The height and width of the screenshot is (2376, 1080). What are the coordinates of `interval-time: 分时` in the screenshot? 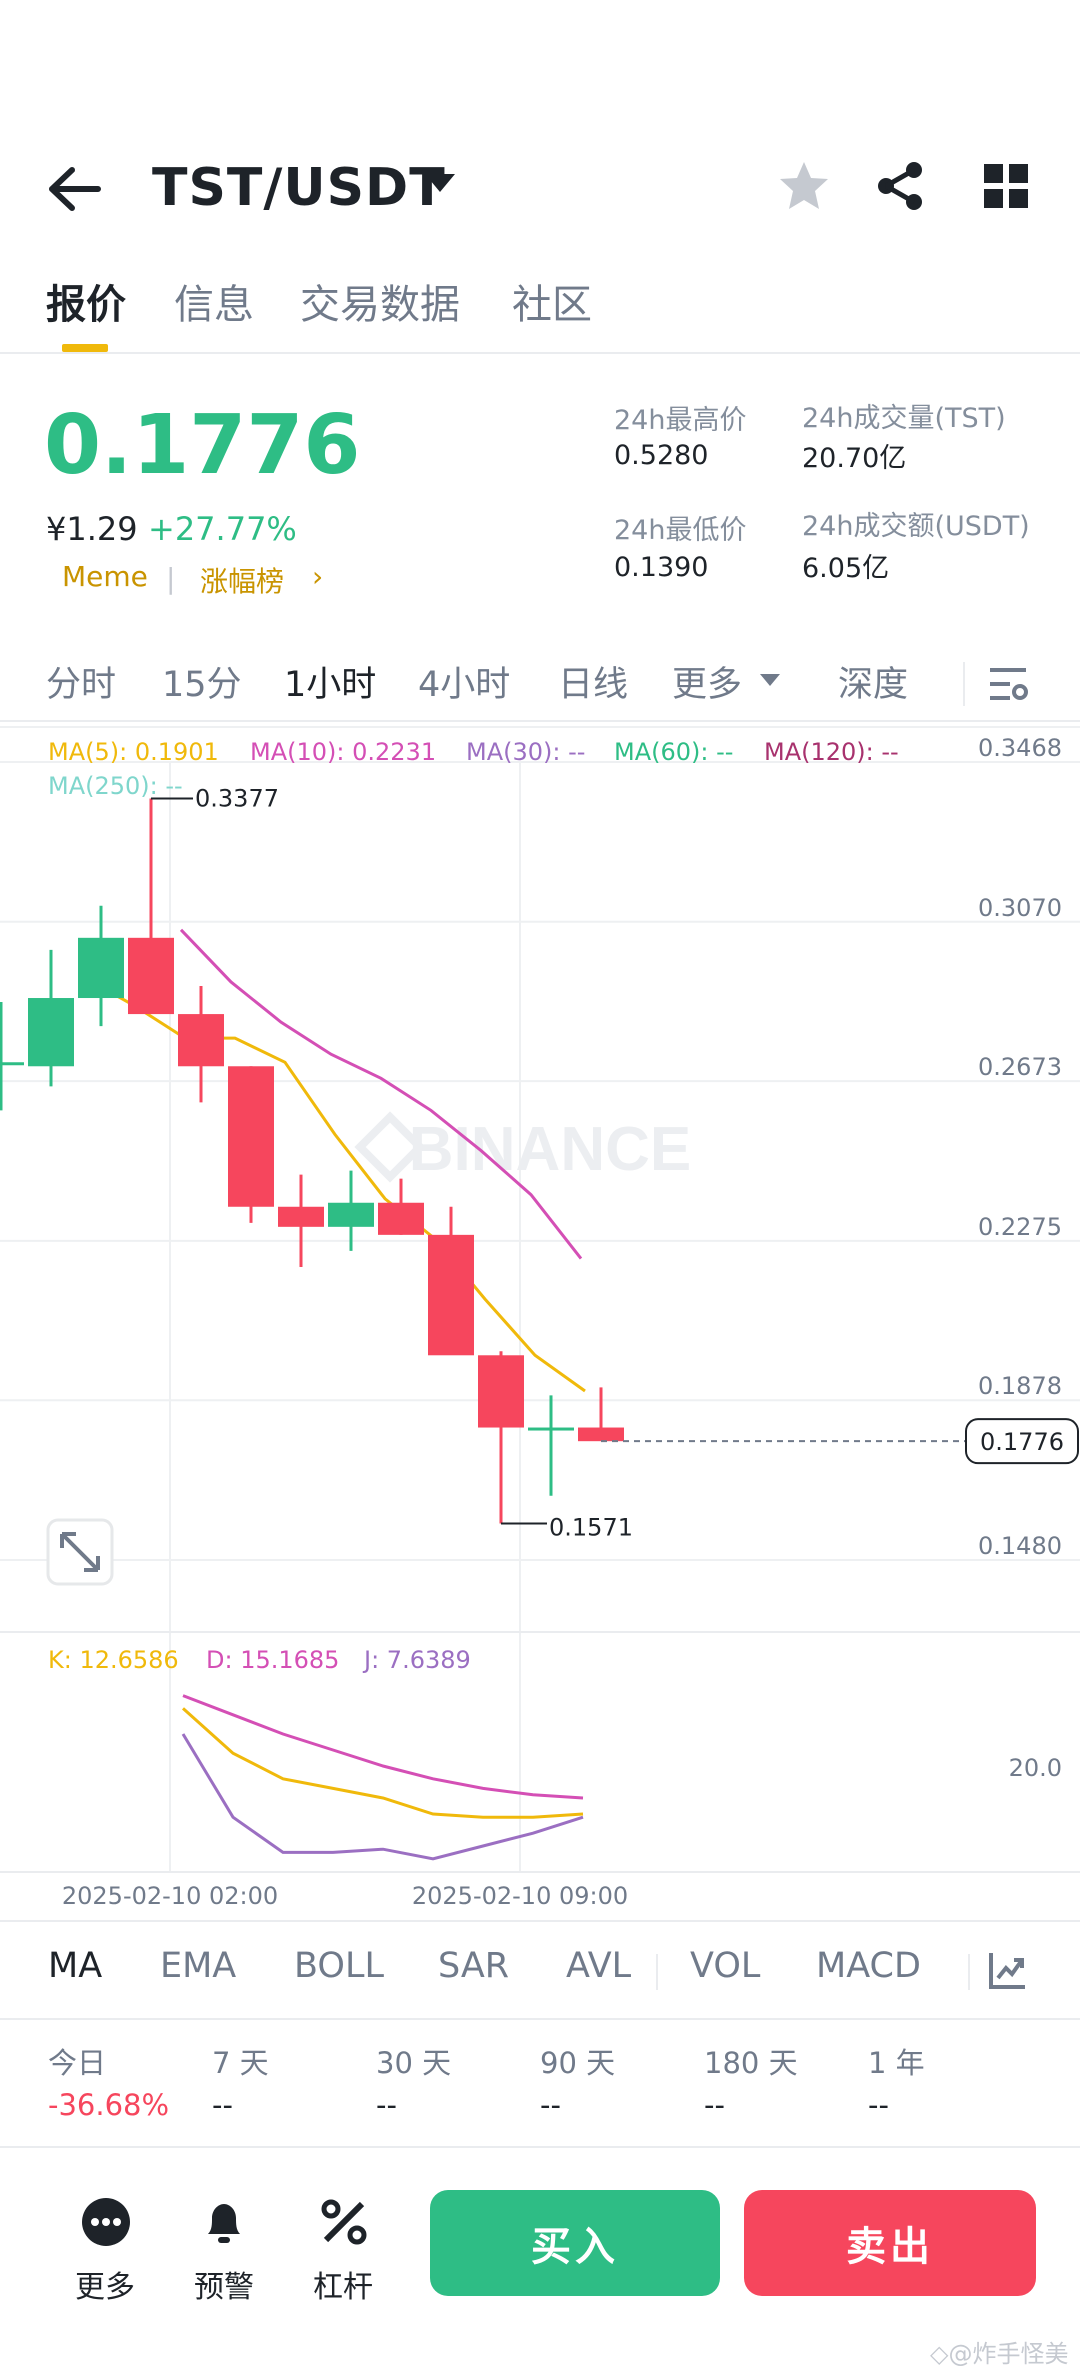 It's located at (81, 681).